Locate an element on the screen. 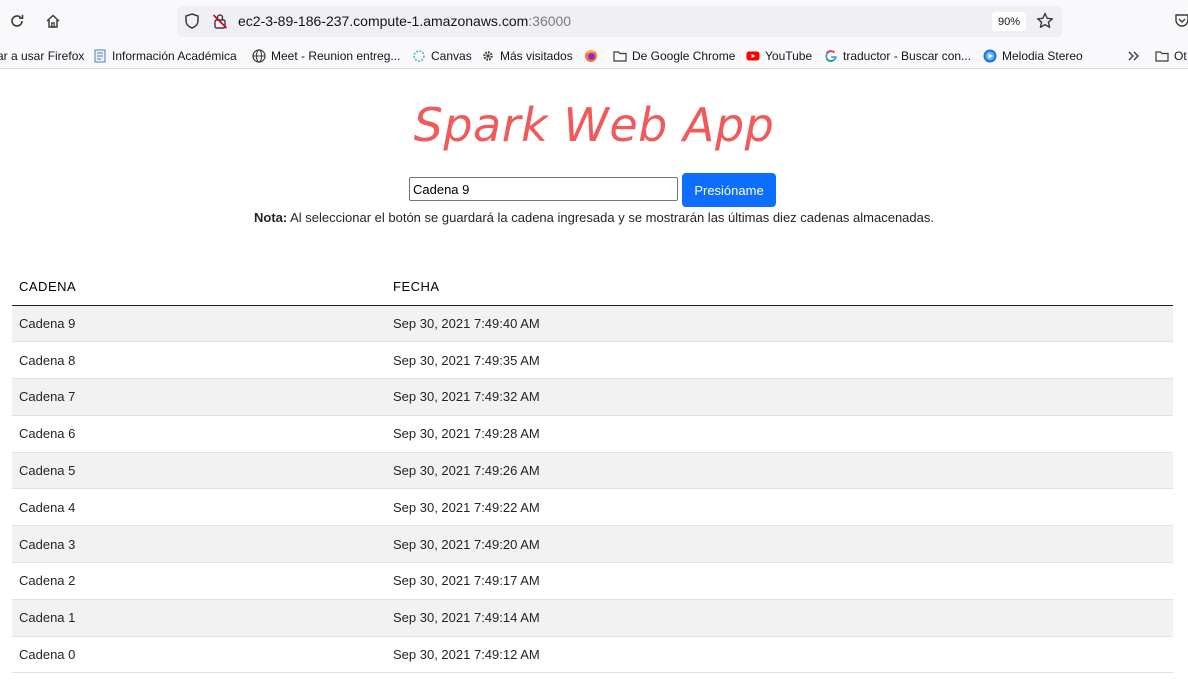 This screenshot has width=1188, height=680. fecha-cell: Sep 30, 2021 7:49:32 AM is located at coordinates (779, 397).